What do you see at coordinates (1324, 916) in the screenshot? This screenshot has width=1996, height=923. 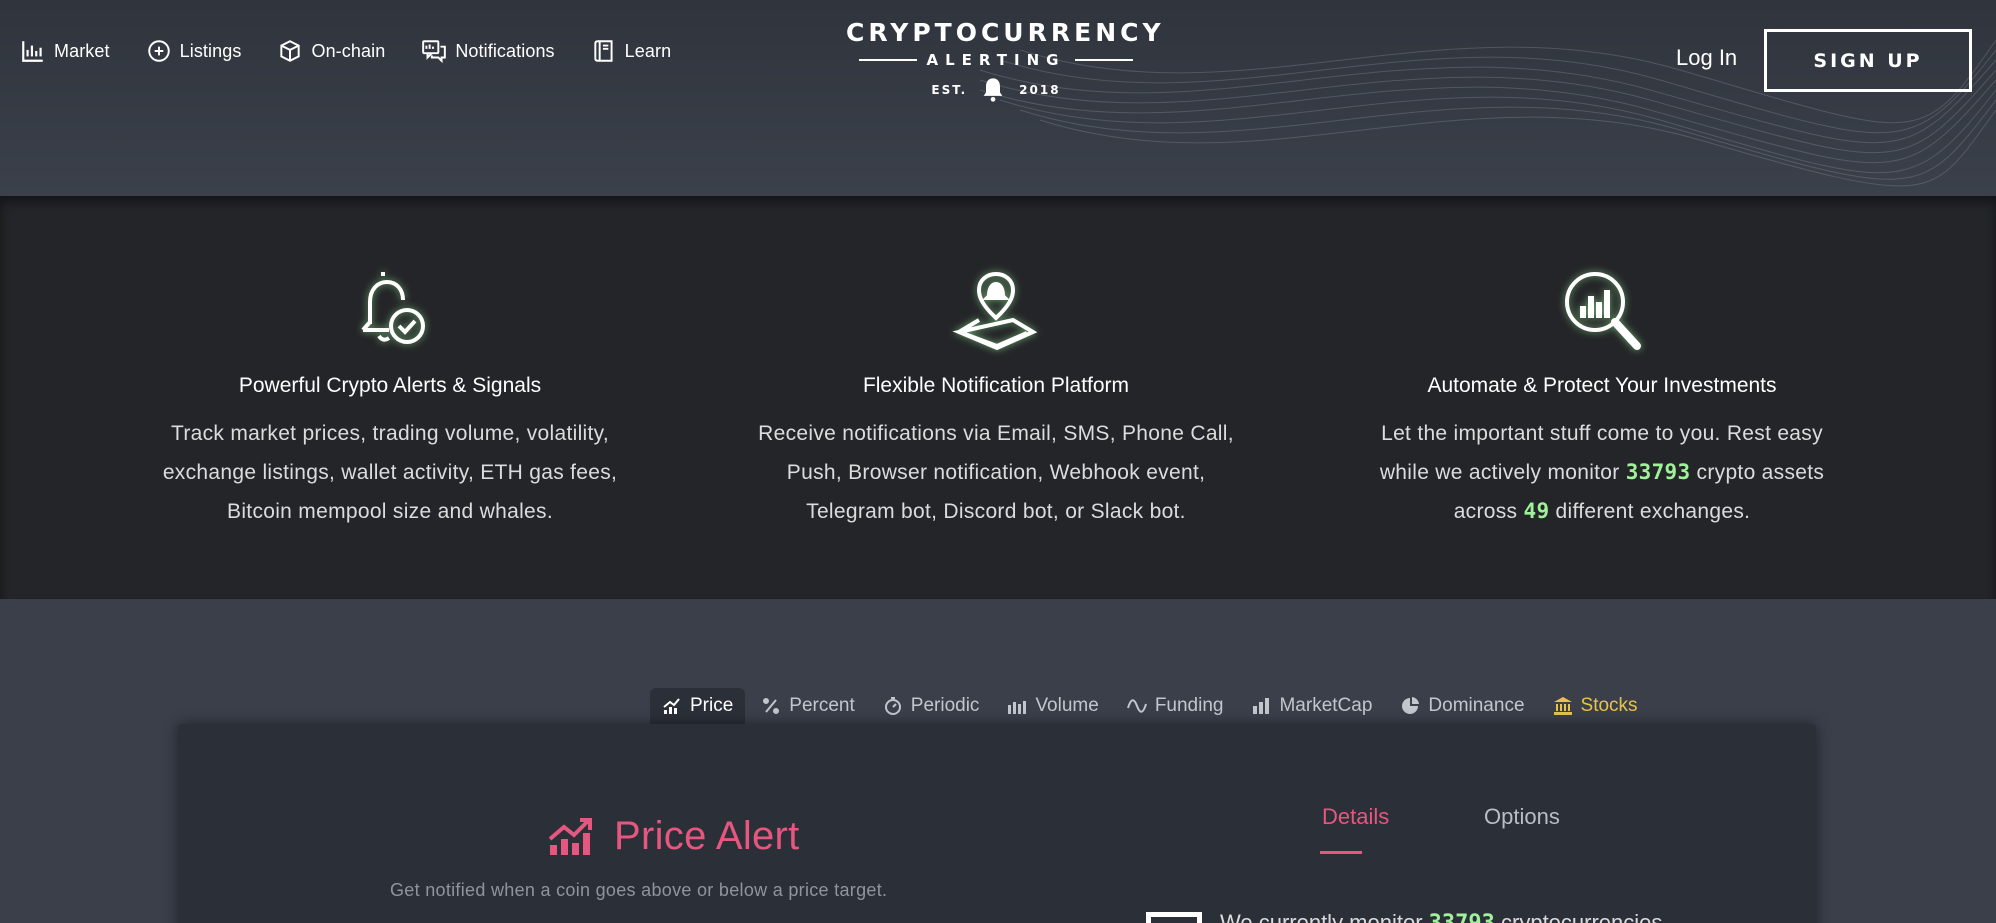 I see `monitor-text-part: We currently monitor` at bounding box center [1324, 916].